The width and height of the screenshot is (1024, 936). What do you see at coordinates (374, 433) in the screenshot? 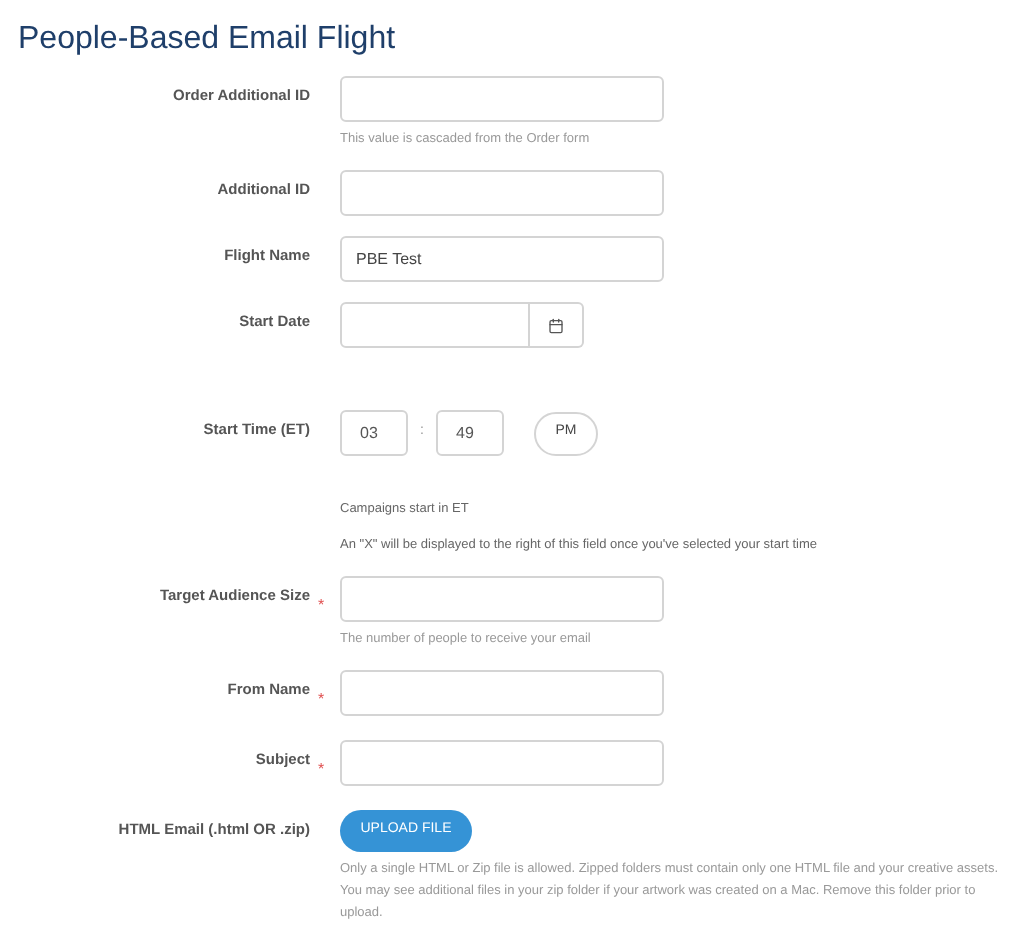
I see `hour-field: 03` at bounding box center [374, 433].